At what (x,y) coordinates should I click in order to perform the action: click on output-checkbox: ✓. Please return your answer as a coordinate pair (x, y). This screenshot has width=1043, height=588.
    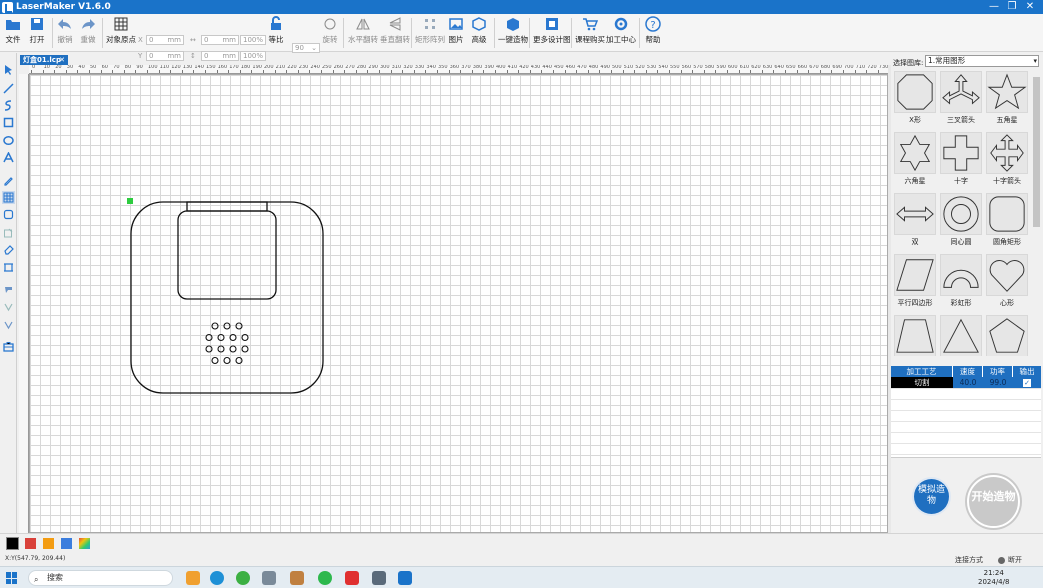
    Looking at the image, I should click on (1027, 383).